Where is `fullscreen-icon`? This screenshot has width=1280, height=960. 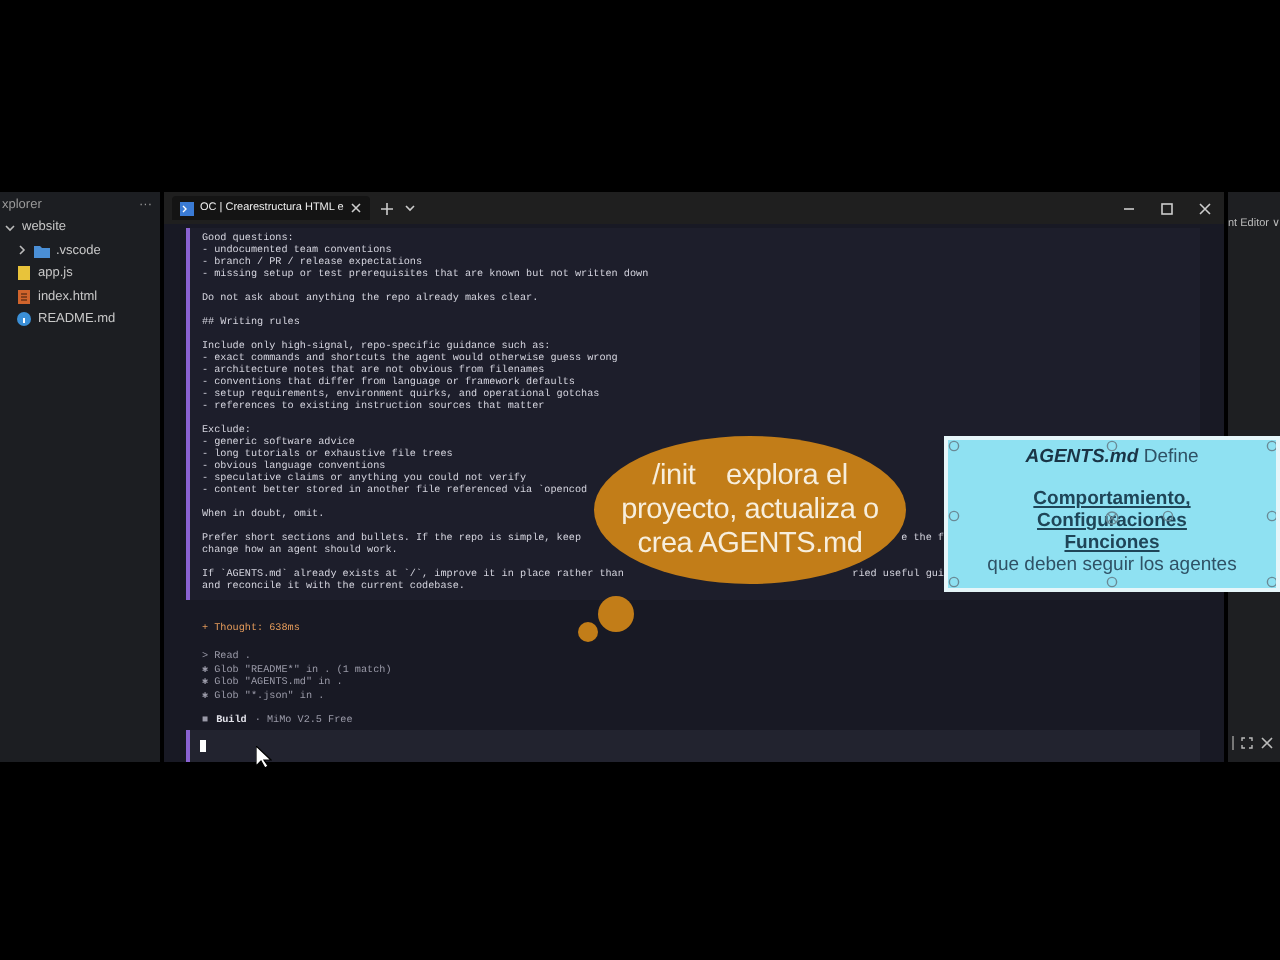 fullscreen-icon is located at coordinates (1247, 743).